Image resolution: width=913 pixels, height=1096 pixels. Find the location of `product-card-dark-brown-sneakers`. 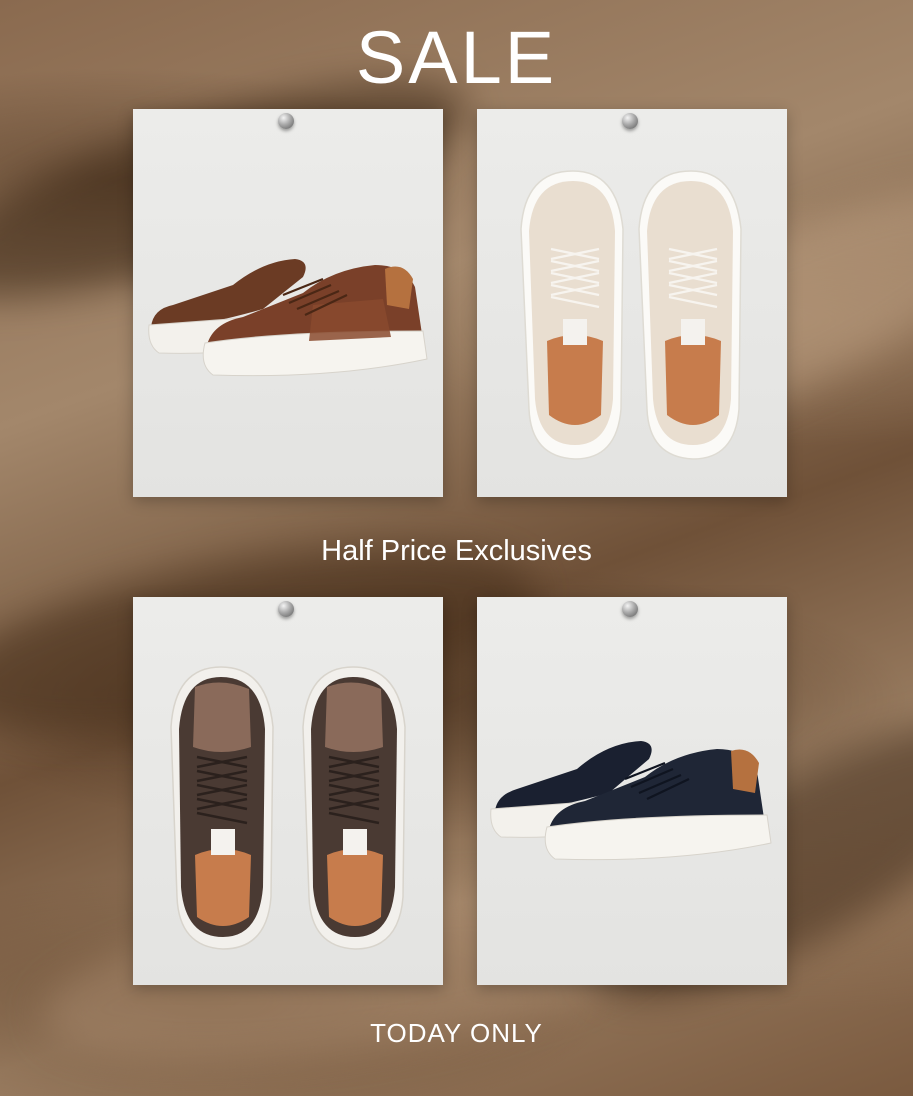

product-card-dark-brown-sneakers is located at coordinates (288, 791).